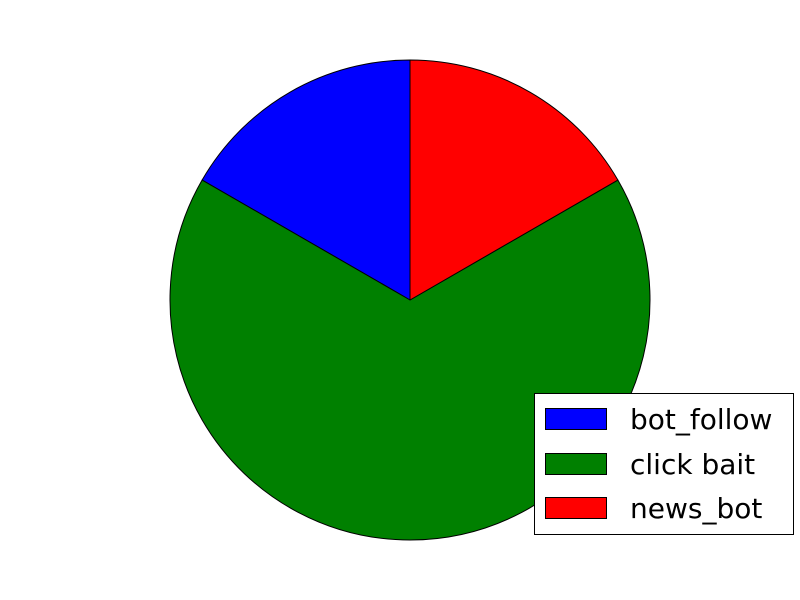 This screenshot has height=600, width=800. What do you see at coordinates (696, 508) in the screenshot?
I see `legend-label-news-bot: news_bot` at bounding box center [696, 508].